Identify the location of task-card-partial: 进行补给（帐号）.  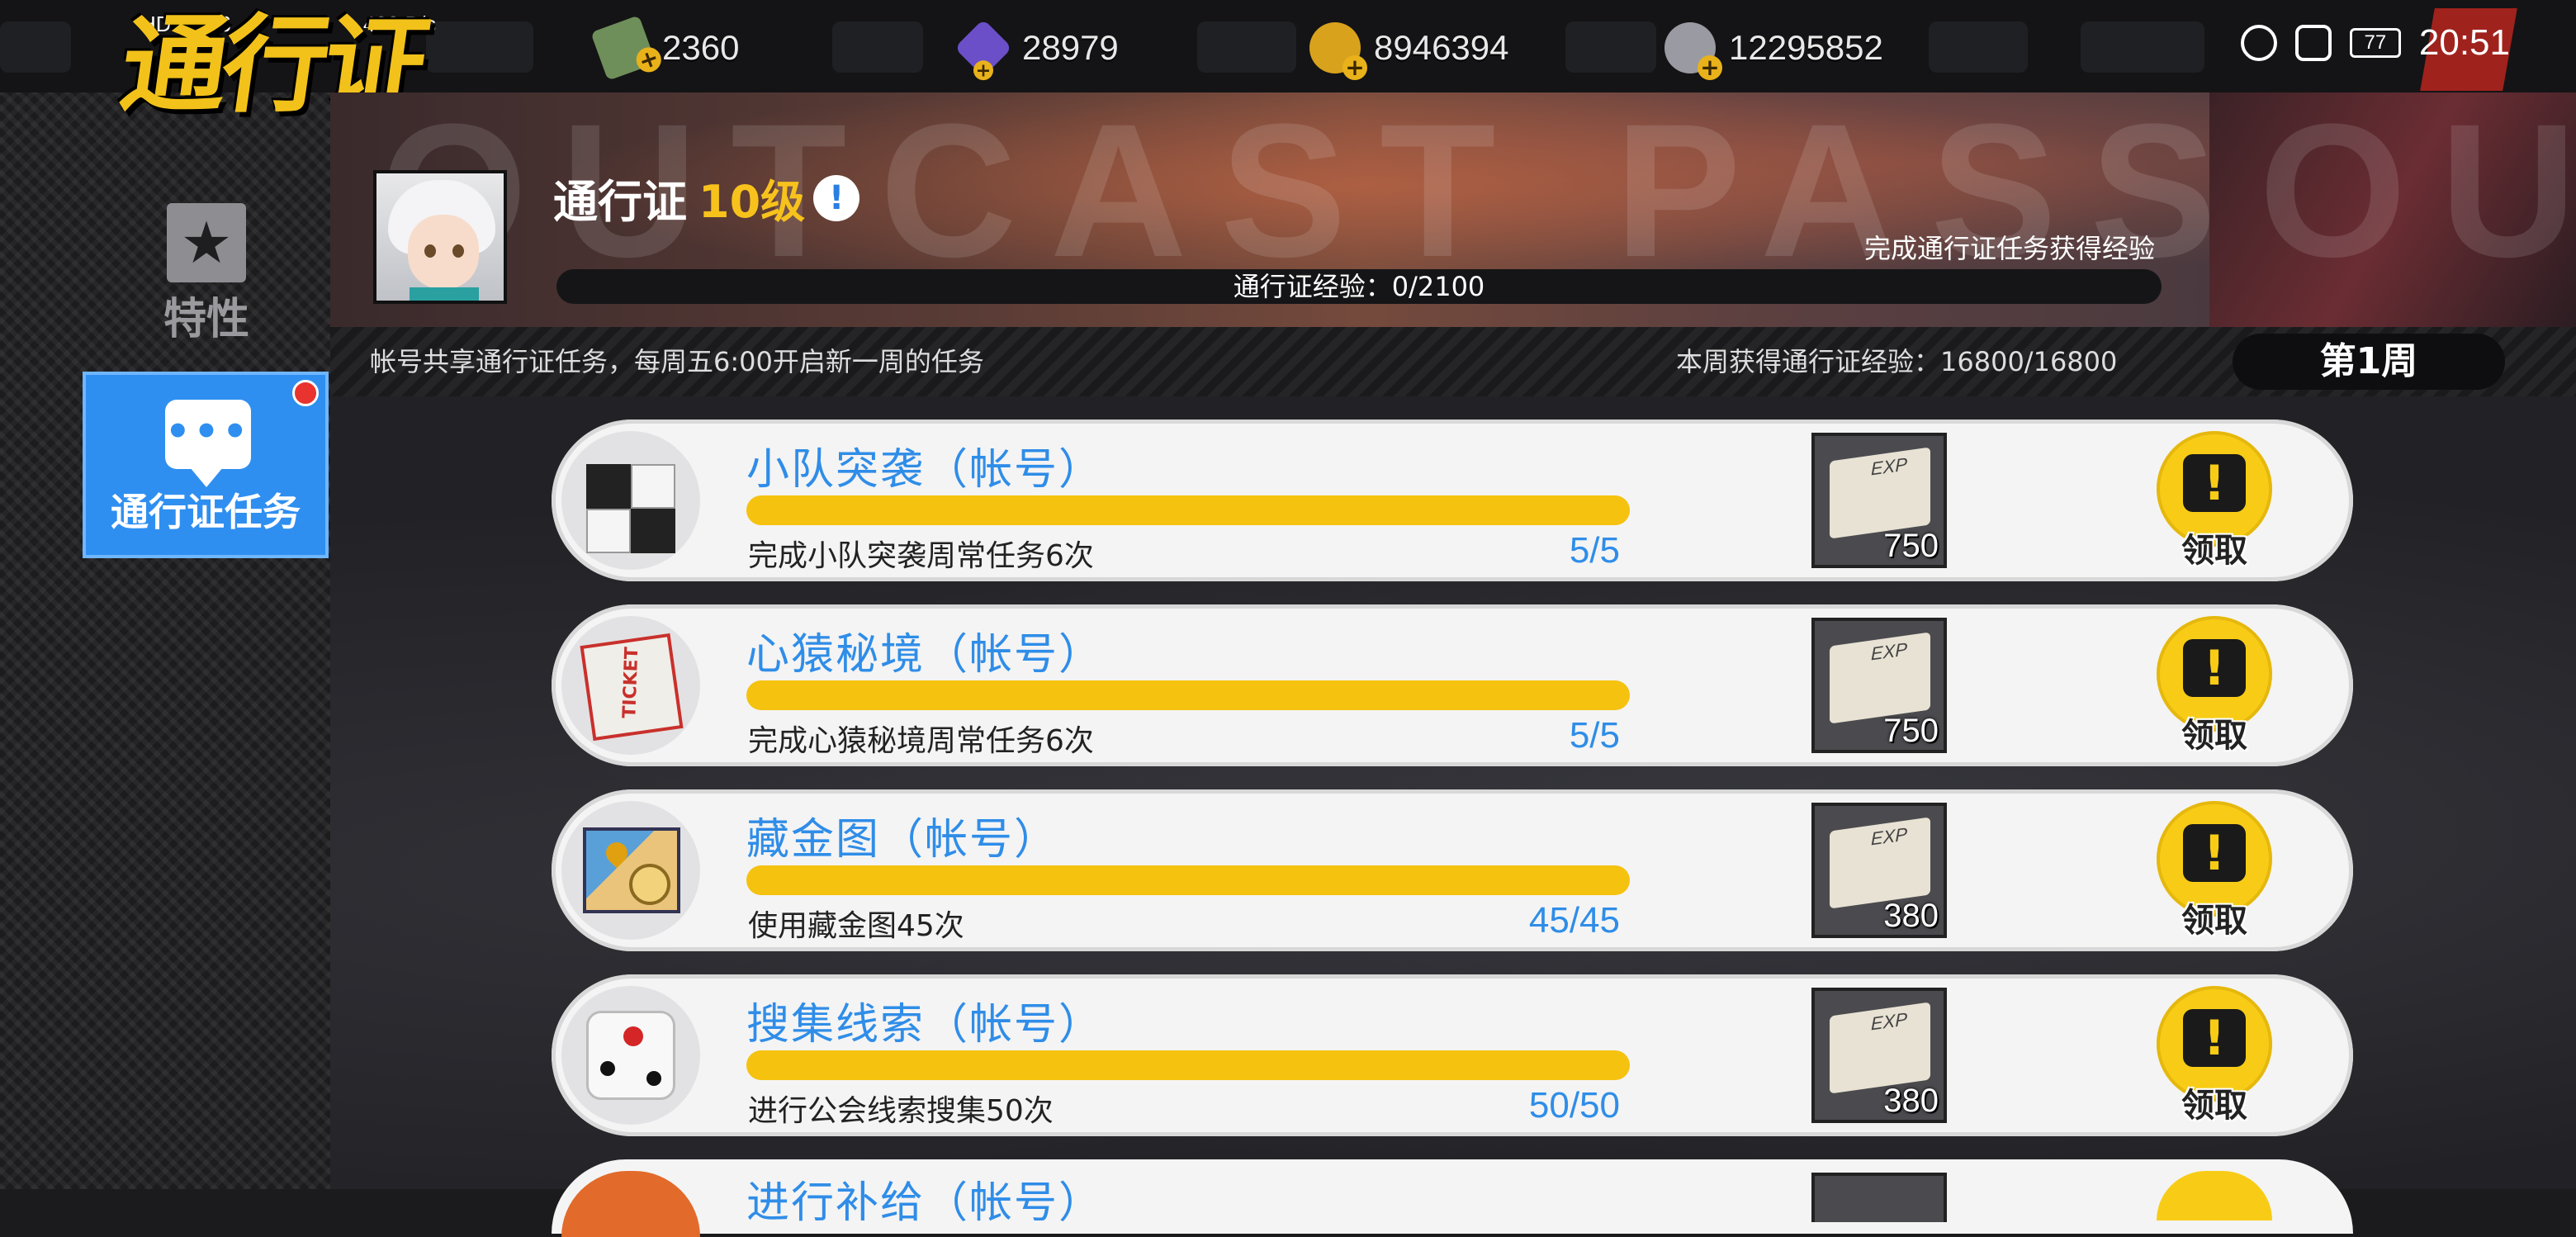
(1452, 1198).